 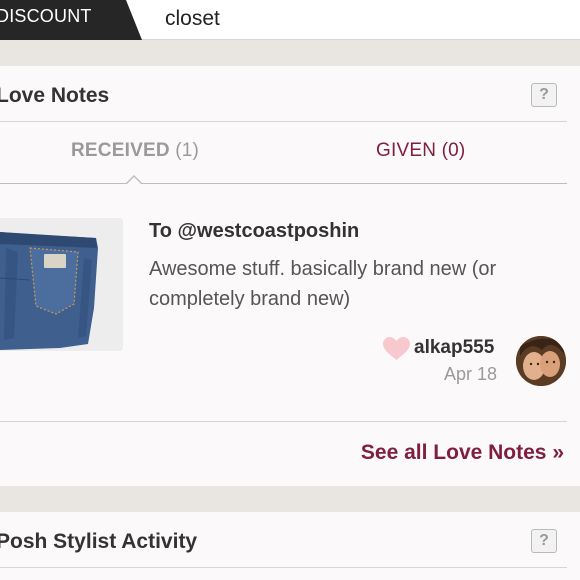 What do you see at coordinates (290, 20) in the screenshot?
I see `top-bar: DISCOUNT closet` at bounding box center [290, 20].